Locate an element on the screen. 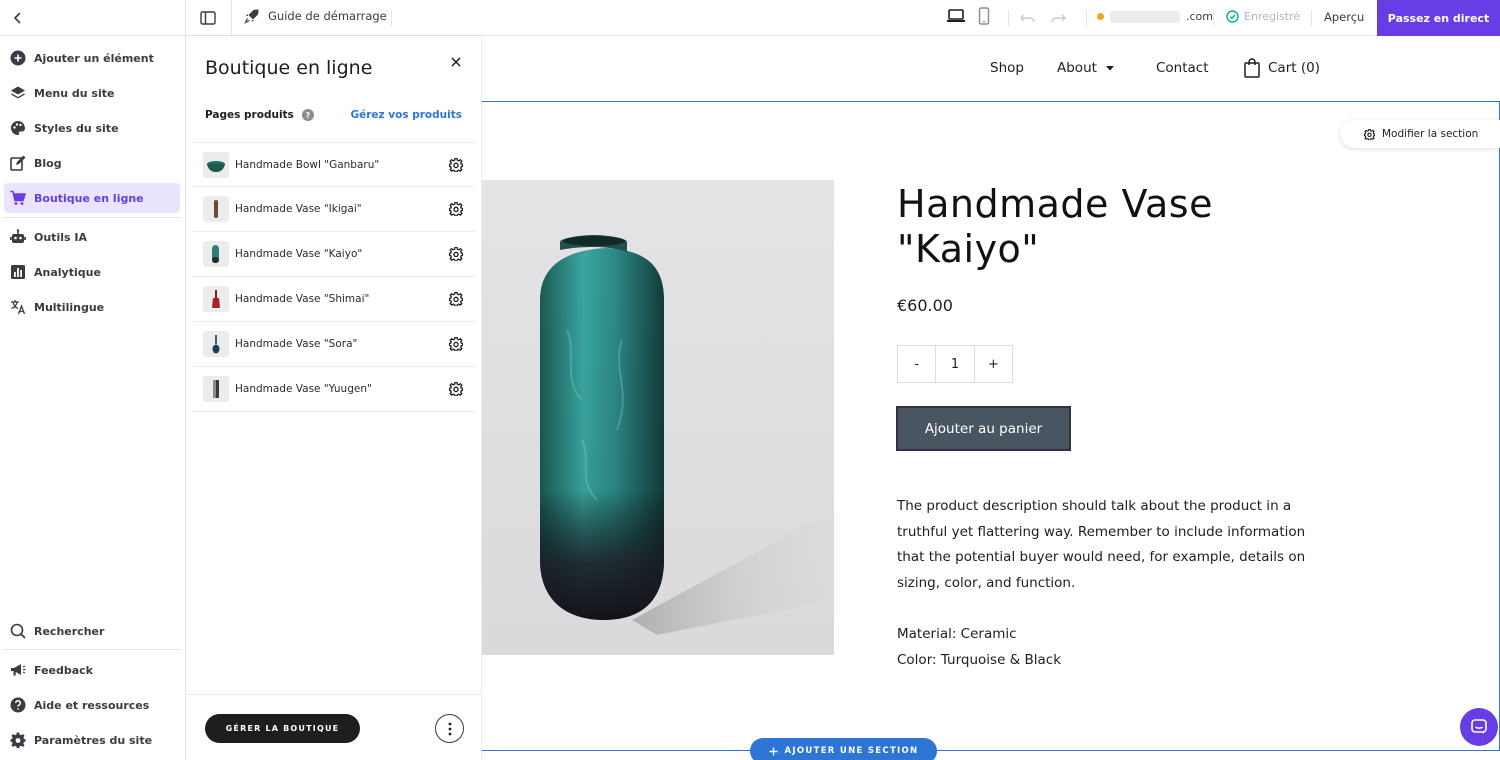 Image resolution: width=1500 pixels, height=760 pixels. qty-decrement-button: - is located at coordinates (917, 364).